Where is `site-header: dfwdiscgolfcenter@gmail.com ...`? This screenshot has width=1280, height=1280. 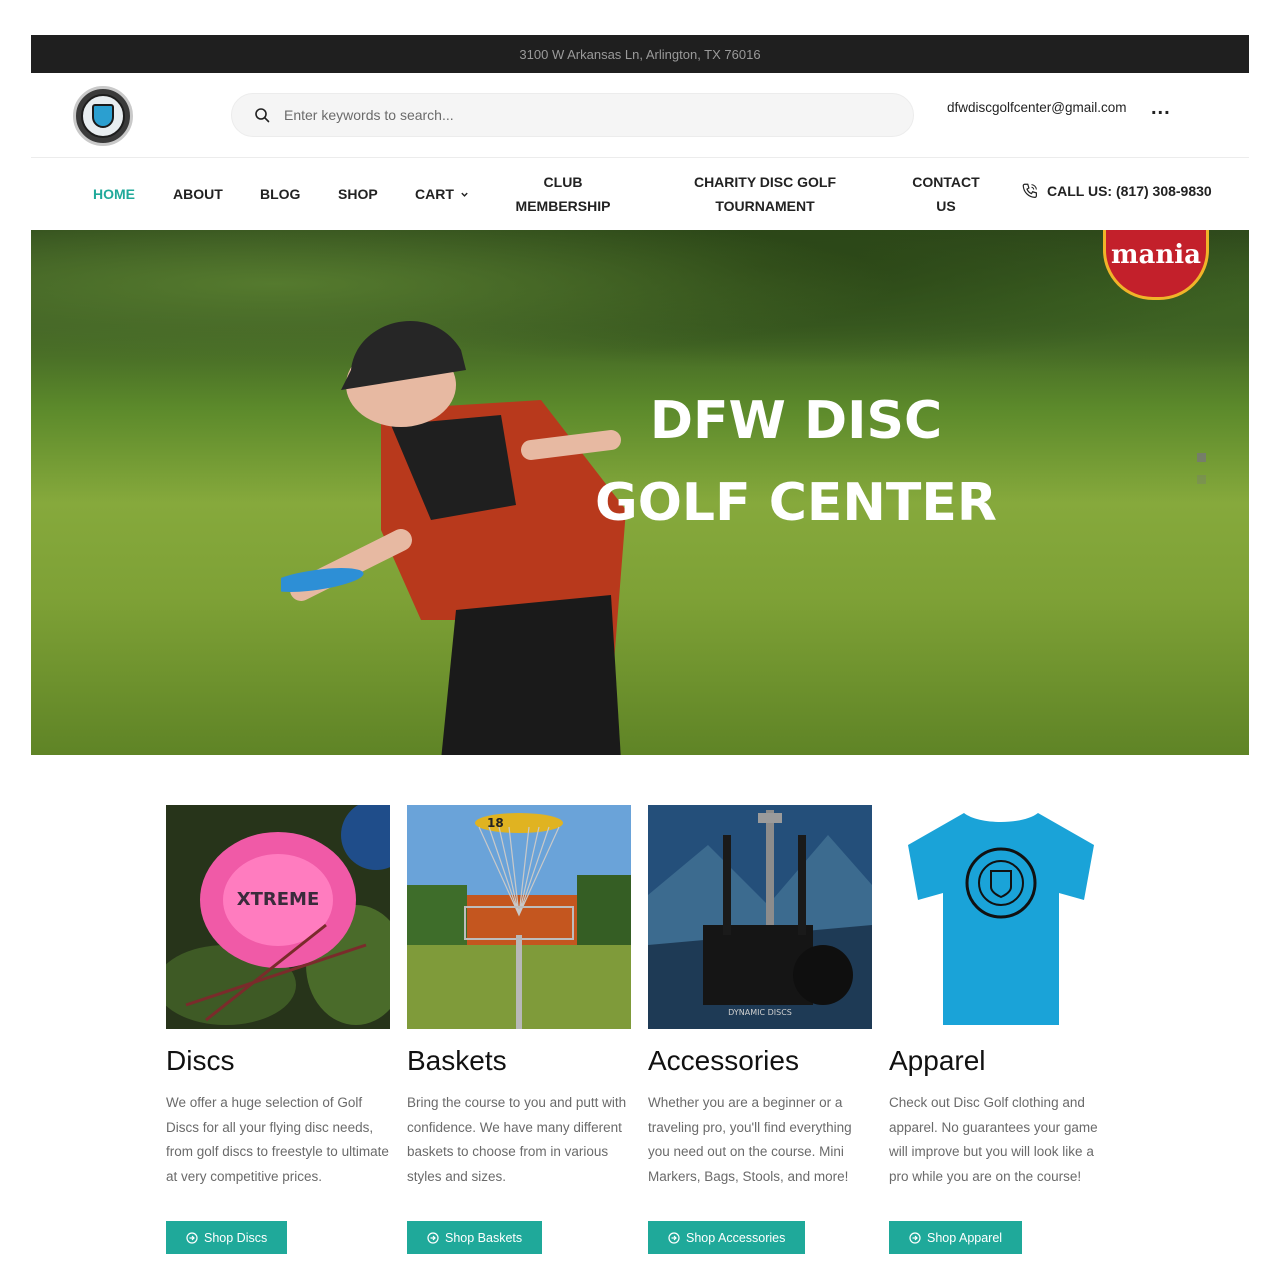 site-header: dfwdiscgolfcenter@gmail.com ... is located at coordinates (640, 115).